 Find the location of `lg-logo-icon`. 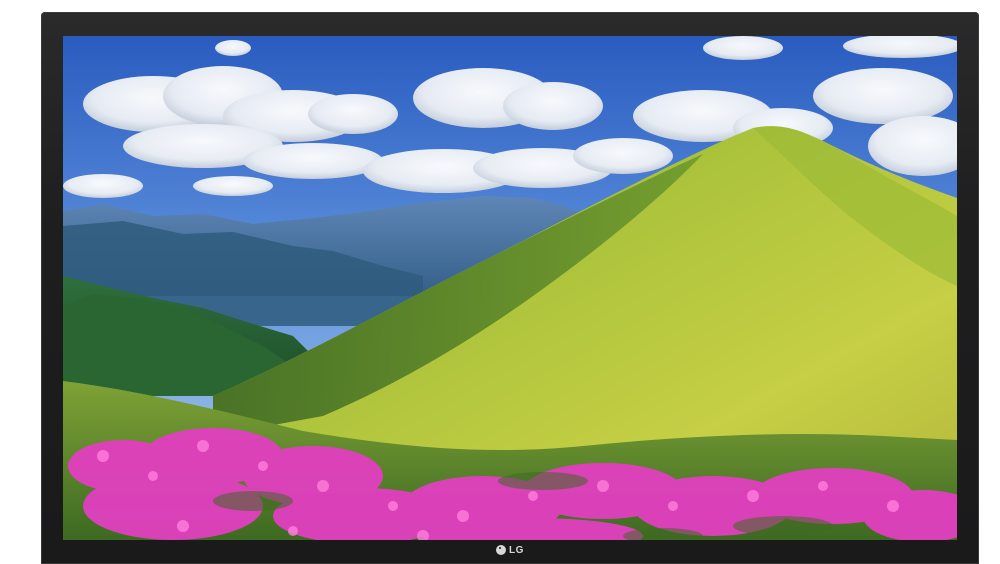

lg-logo-icon is located at coordinates (501, 550).